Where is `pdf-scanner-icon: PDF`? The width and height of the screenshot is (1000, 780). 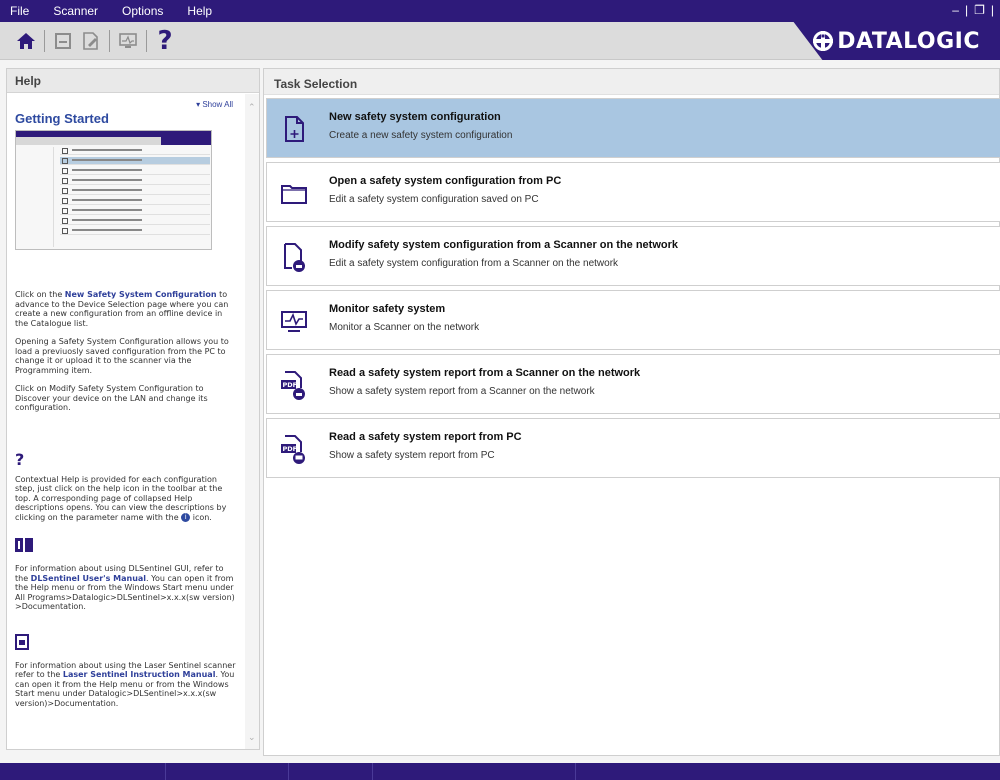 pdf-scanner-icon: PDF is located at coordinates (293, 385).